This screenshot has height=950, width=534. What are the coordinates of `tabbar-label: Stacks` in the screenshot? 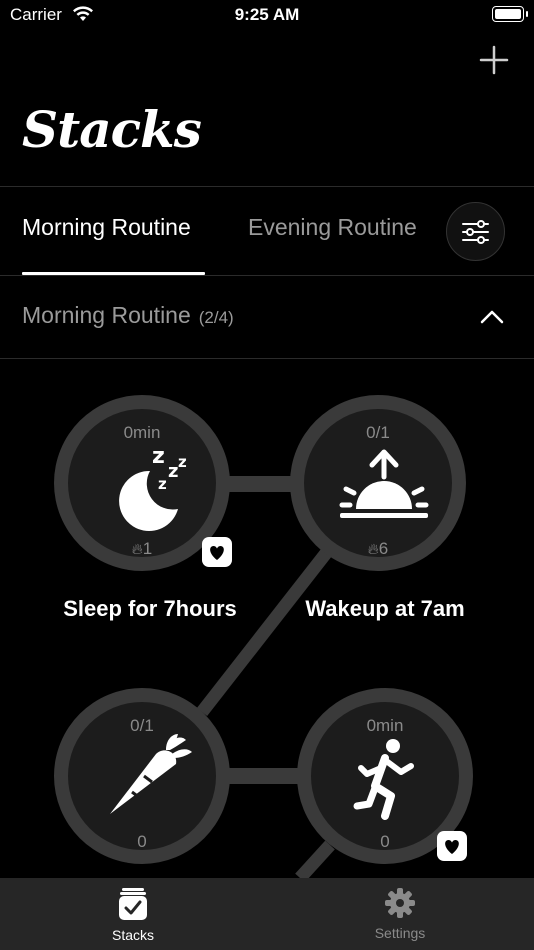 It's located at (132, 935).